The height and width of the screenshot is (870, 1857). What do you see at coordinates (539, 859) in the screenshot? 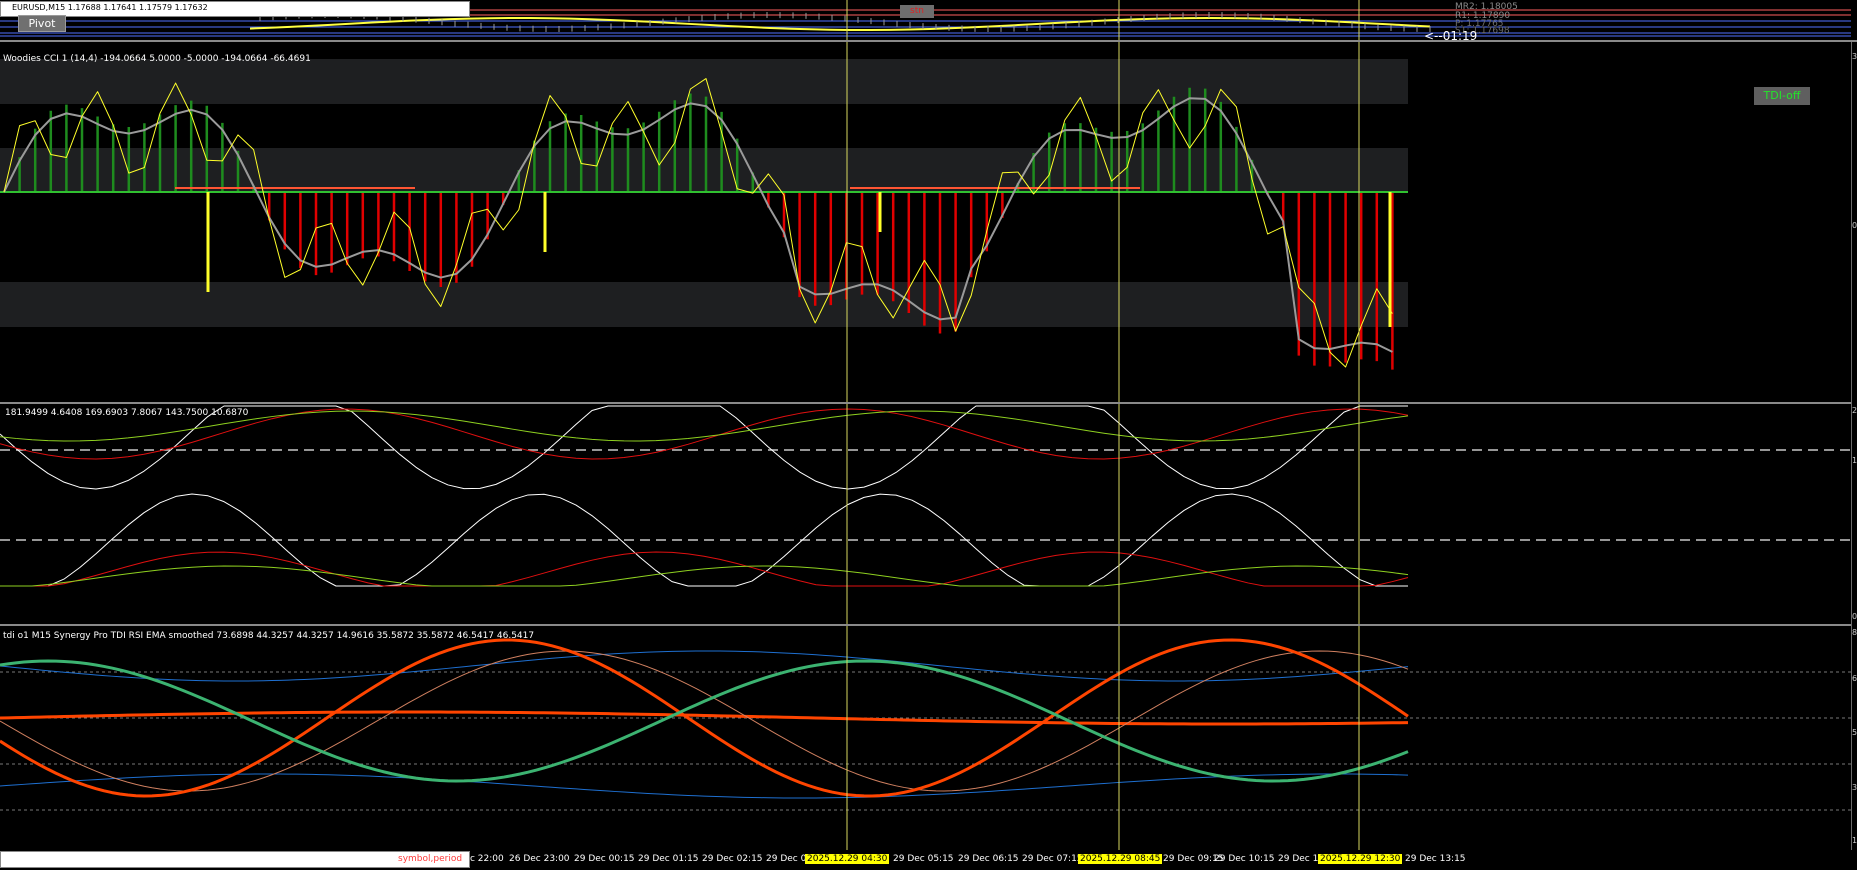
I see `time-label: 26 Dec 23:00` at bounding box center [539, 859].